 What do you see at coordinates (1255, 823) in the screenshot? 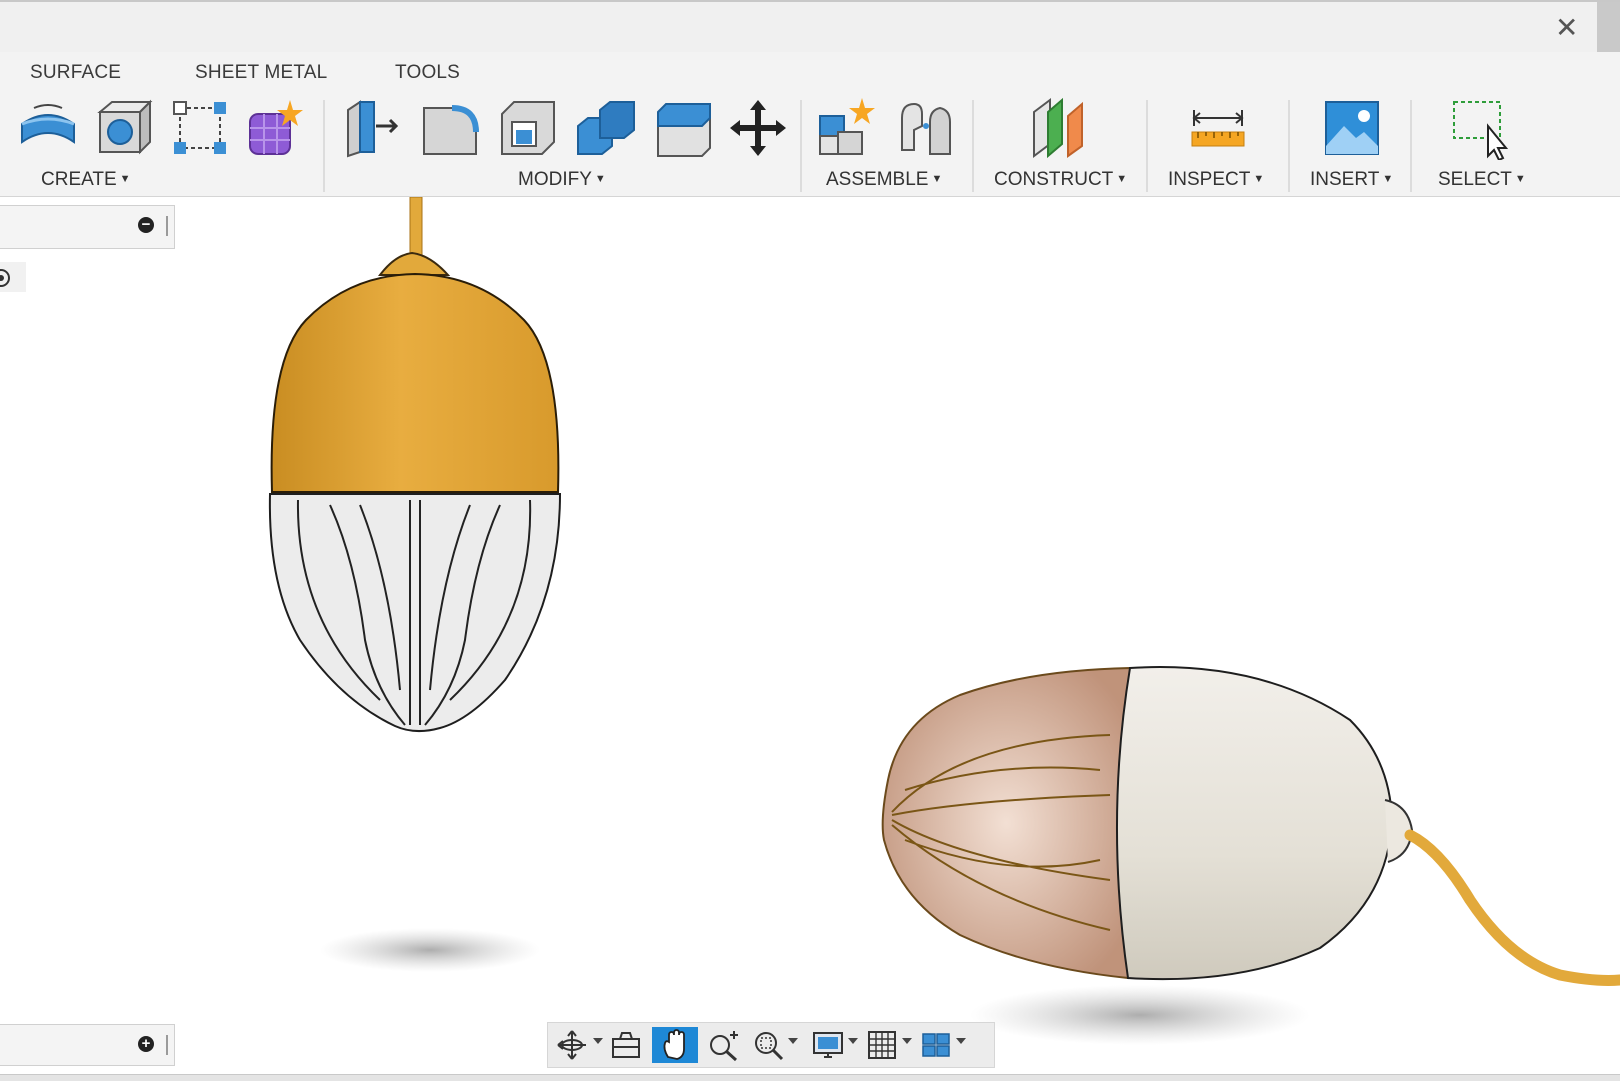
I see `lamp-shade-cream` at bounding box center [1255, 823].